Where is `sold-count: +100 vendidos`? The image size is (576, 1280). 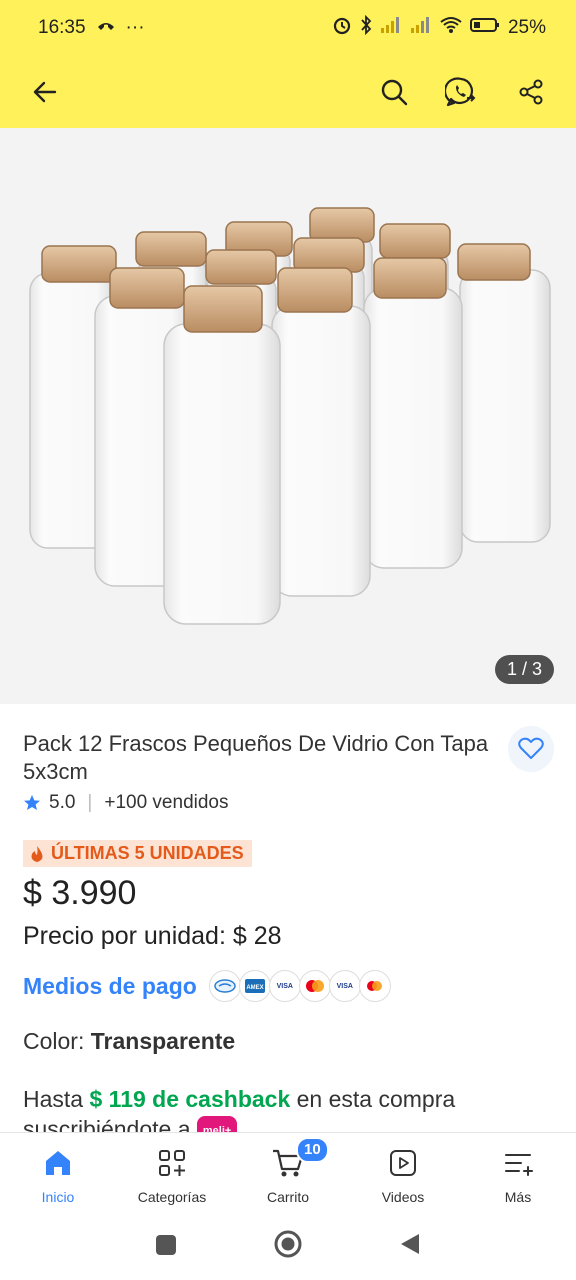
sold-count: +100 vendidos is located at coordinates (166, 802).